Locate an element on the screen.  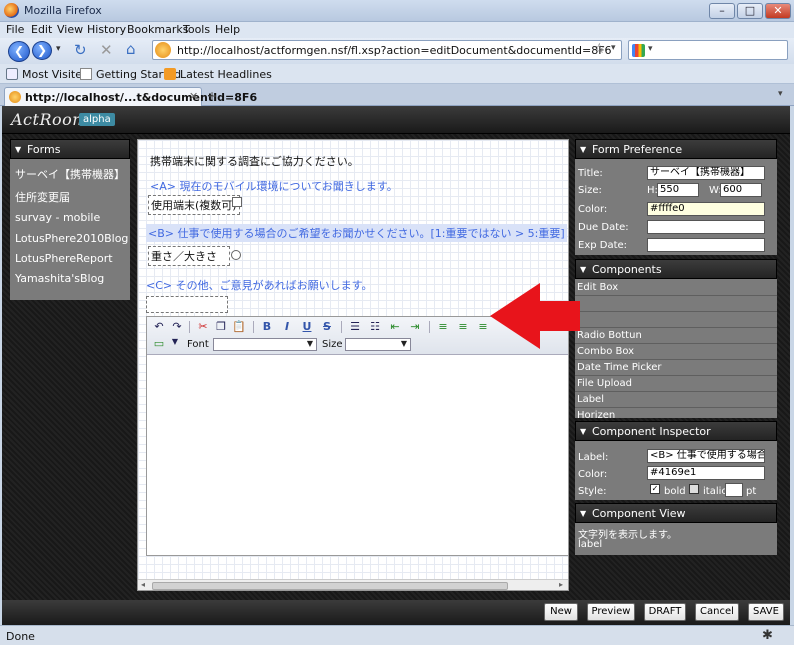
component-file-upload: File Upload is located at coordinates (676, 384).